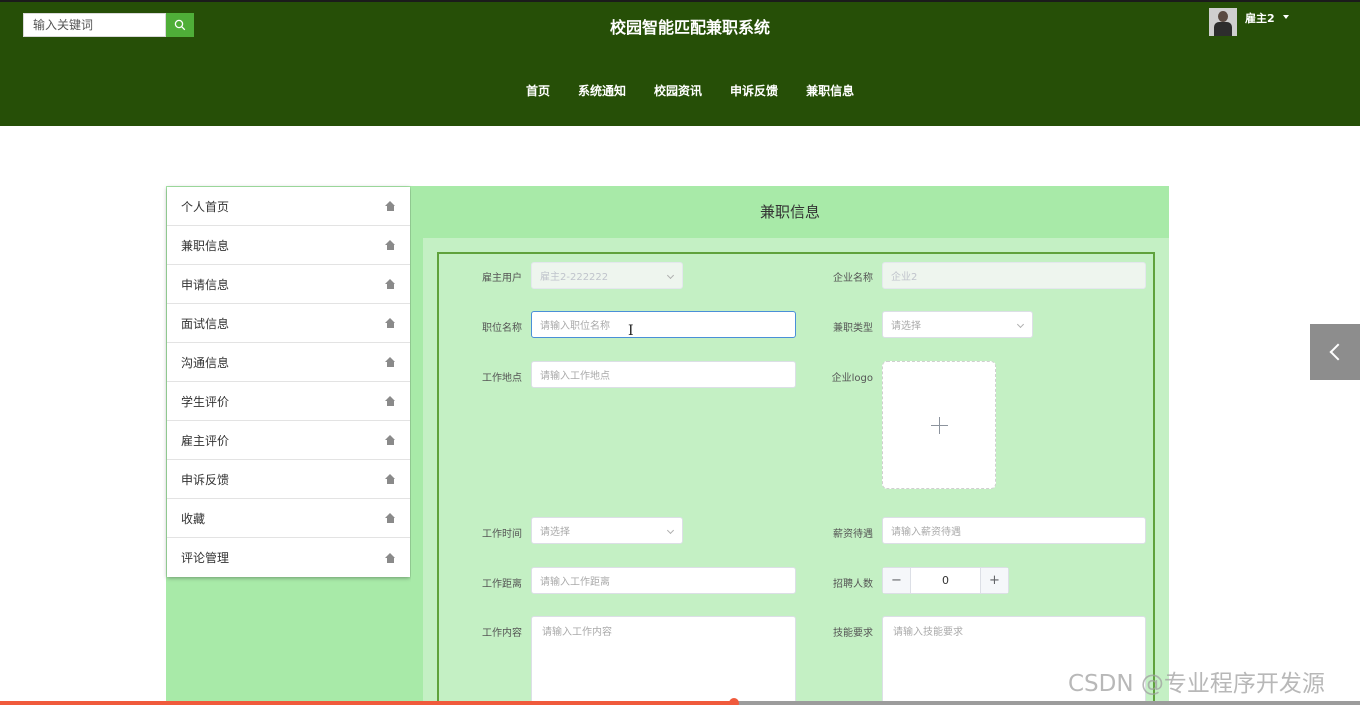  I want to click on logo-upload-box, so click(939, 425).